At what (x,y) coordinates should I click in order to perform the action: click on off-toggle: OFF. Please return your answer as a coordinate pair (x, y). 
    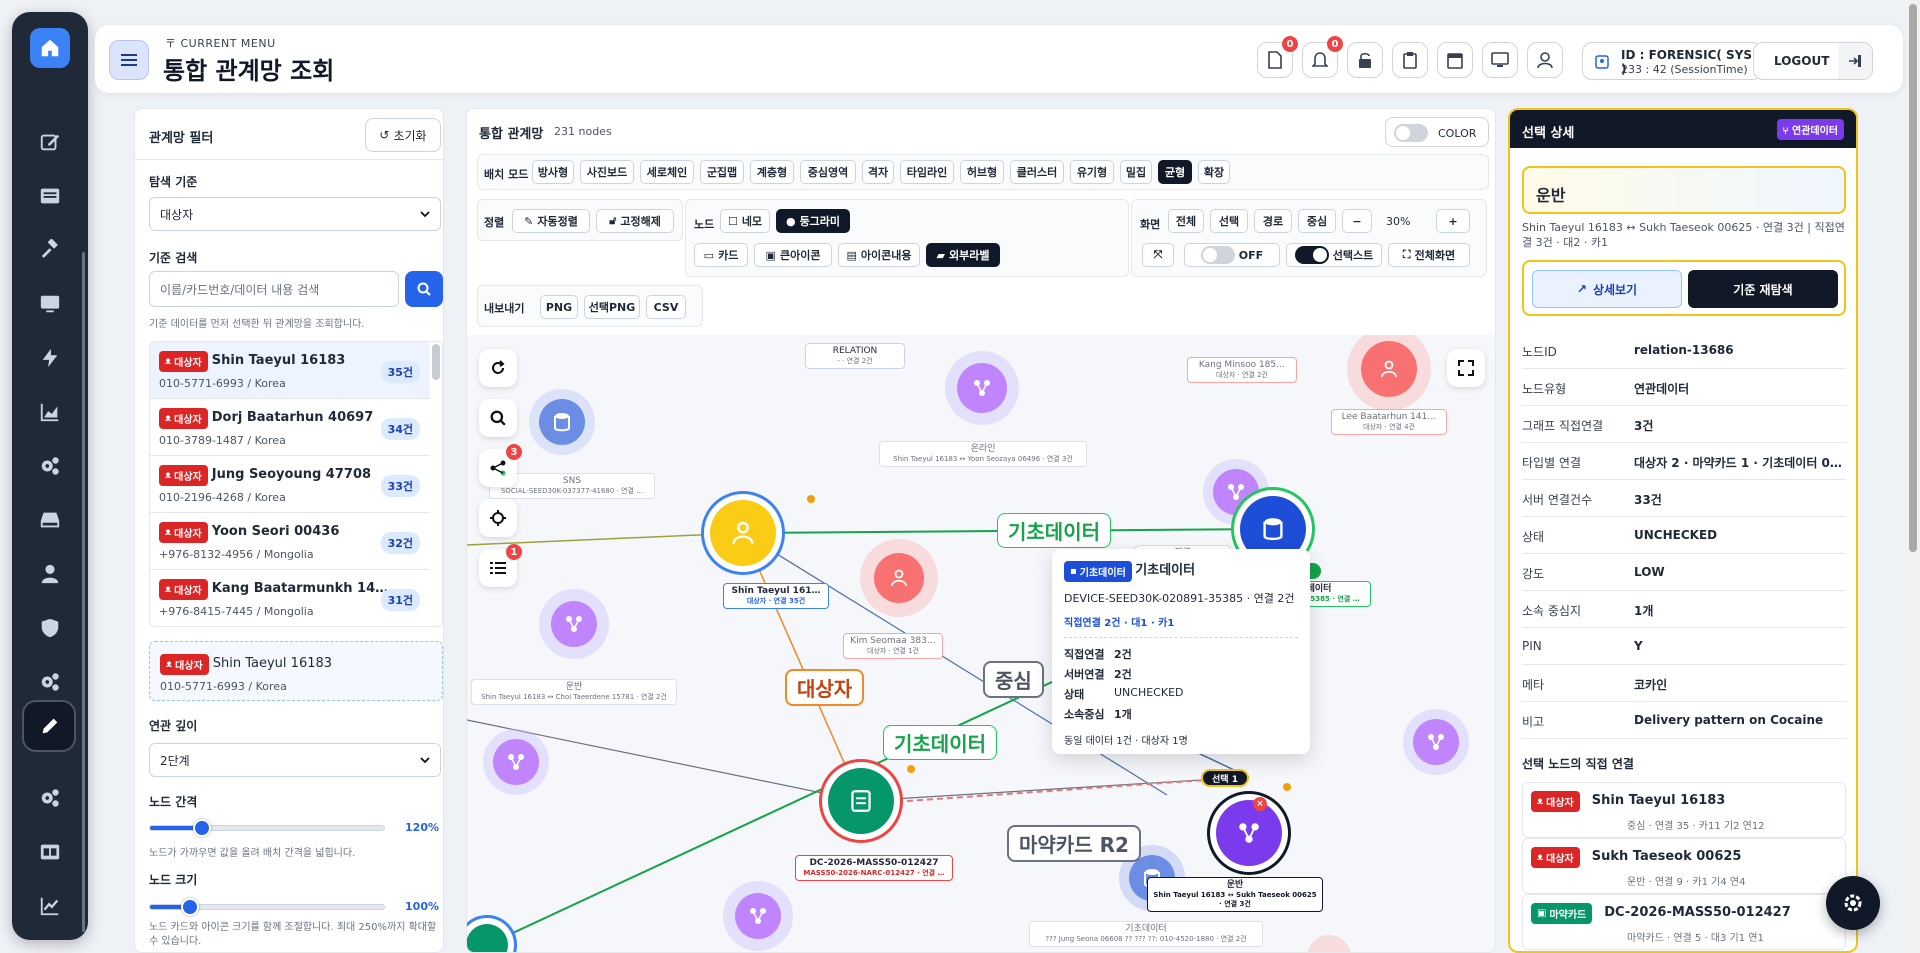
    Looking at the image, I should click on (1232, 255).